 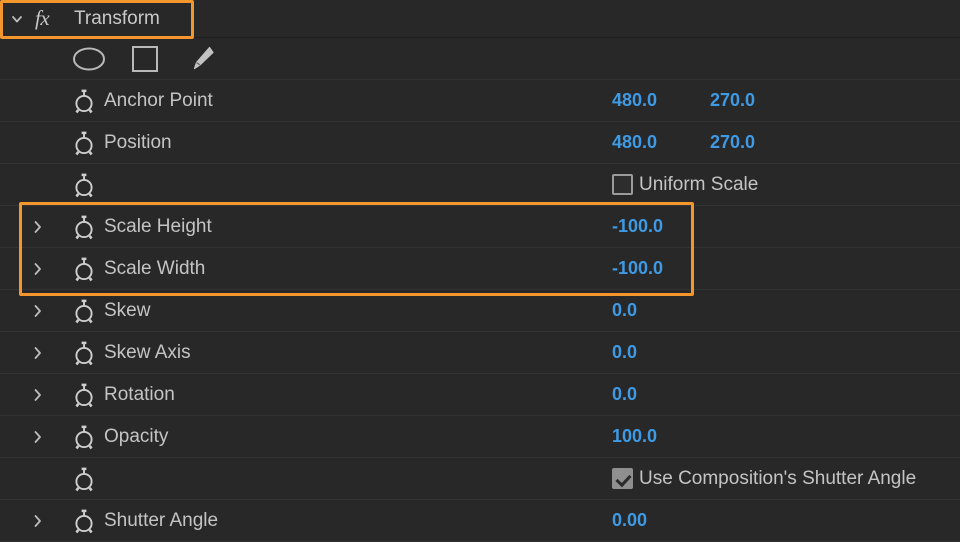 What do you see at coordinates (480, 437) in the screenshot?
I see `property-row: Opacity 100.0` at bounding box center [480, 437].